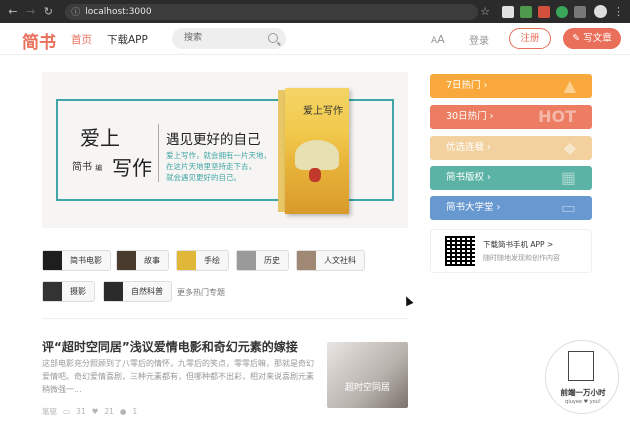 The width and height of the screenshot is (630, 426). What do you see at coordinates (75, 11) in the screenshot?
I see `info-icon: ⓘ` at bounding box center [75, 11].